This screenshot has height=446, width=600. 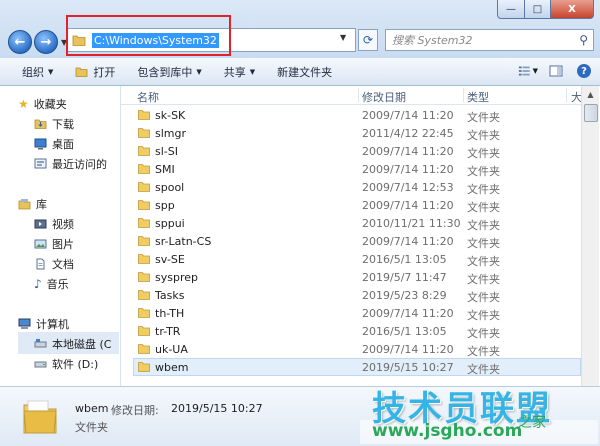 What do you see at coordinates (351, 295) in the screenshot?
I see `list-item: Tasks 2019/5/23 8:29 文件夹` at bounding box center [351, 295].